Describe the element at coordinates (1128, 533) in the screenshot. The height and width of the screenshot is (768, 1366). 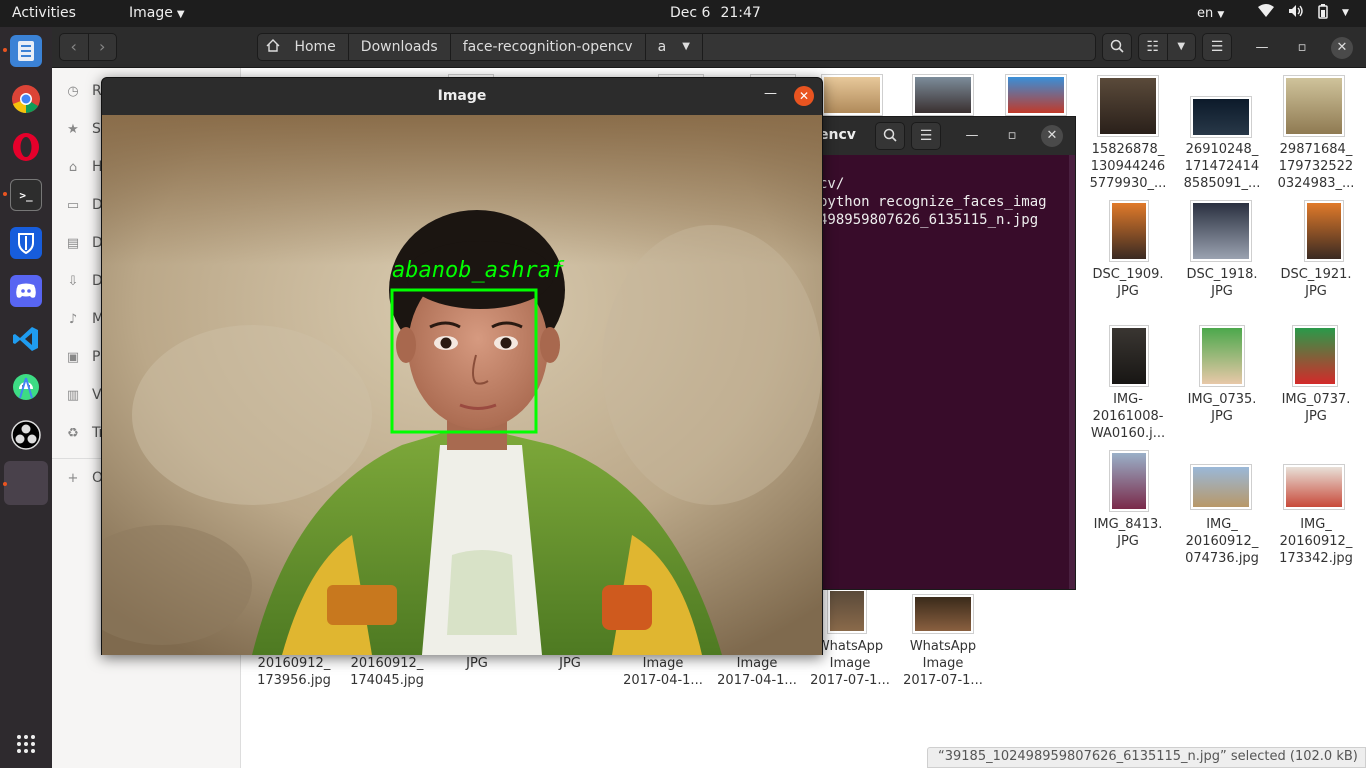
I see `file-name: IMG_8413. JPG` at that location.